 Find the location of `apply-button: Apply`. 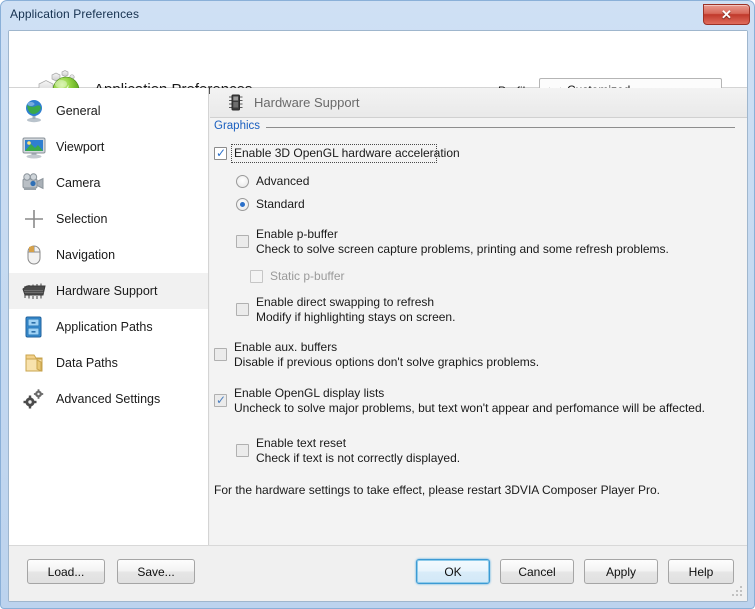

apply-button: Apply is located at coordinates (621, 571).